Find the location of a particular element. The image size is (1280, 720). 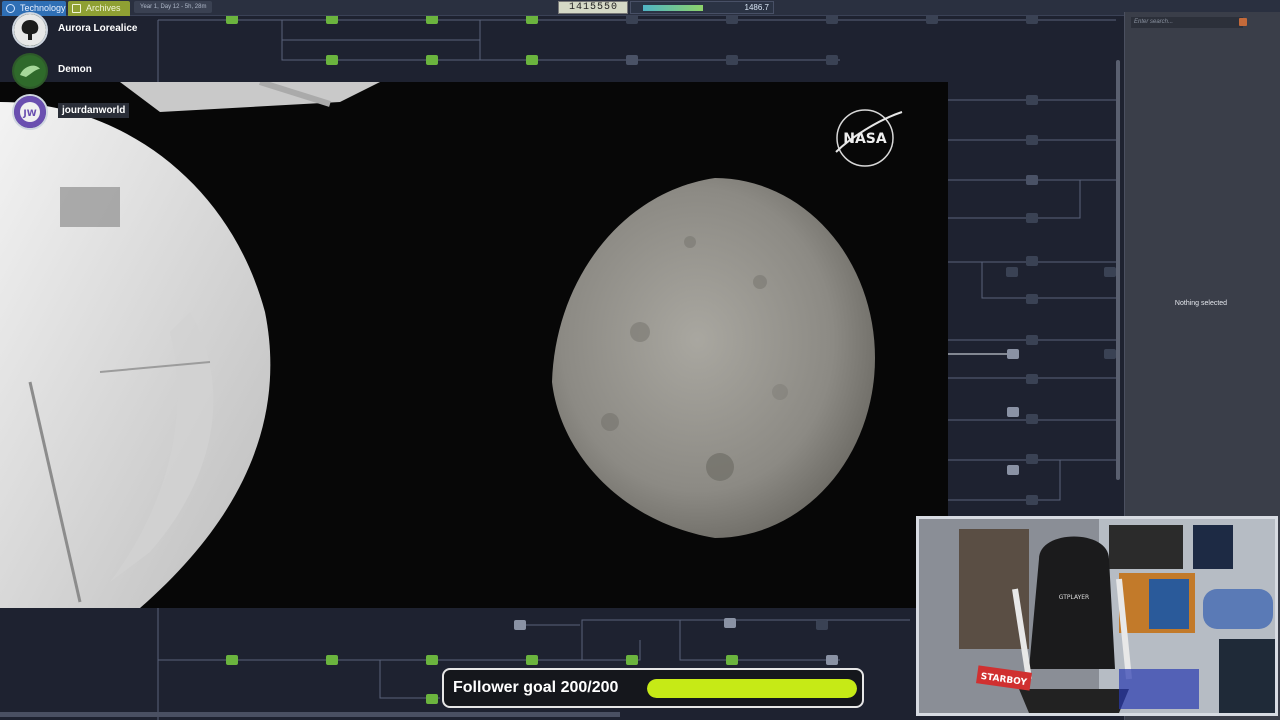

game-date: Year 1, Day 12 - 5h, 28m is located at coordinates (173, 7).